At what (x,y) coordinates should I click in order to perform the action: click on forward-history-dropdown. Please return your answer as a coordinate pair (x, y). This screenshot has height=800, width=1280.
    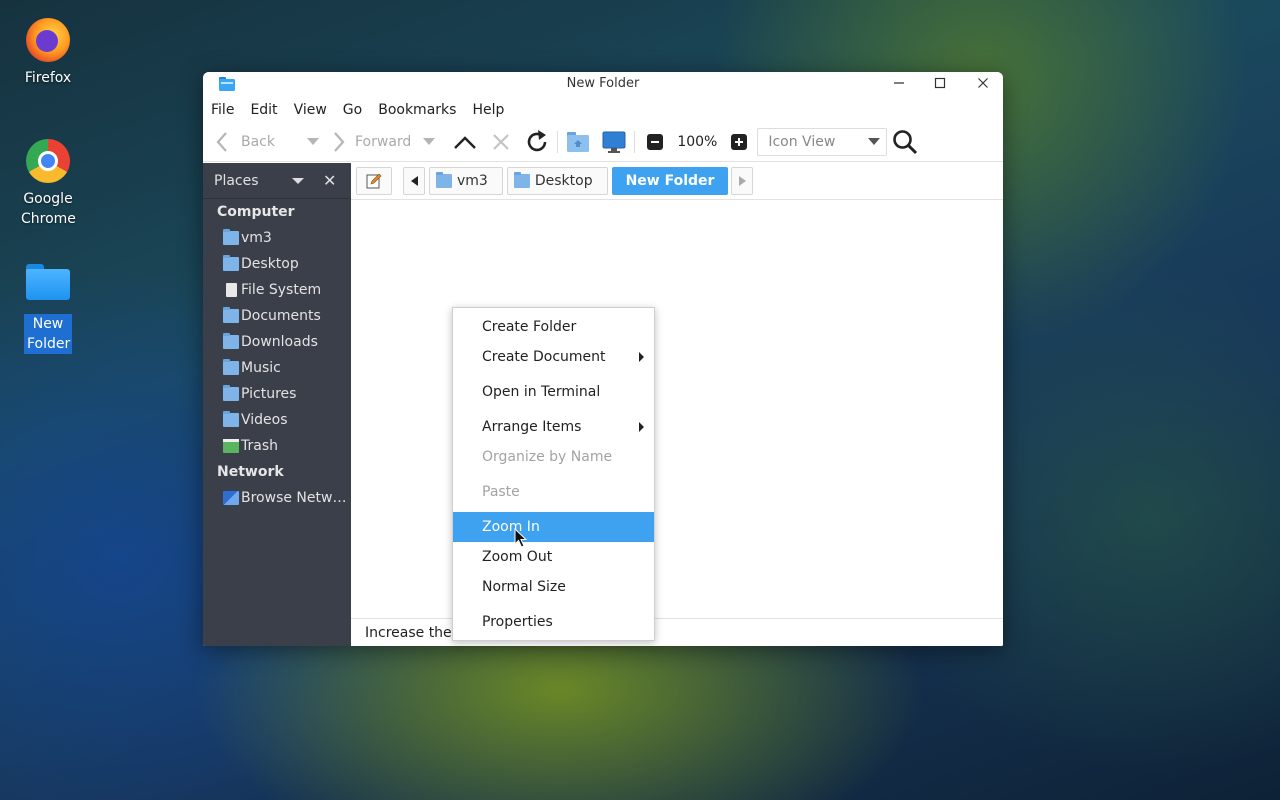
    Looking at the image, I should click on (429, 142).